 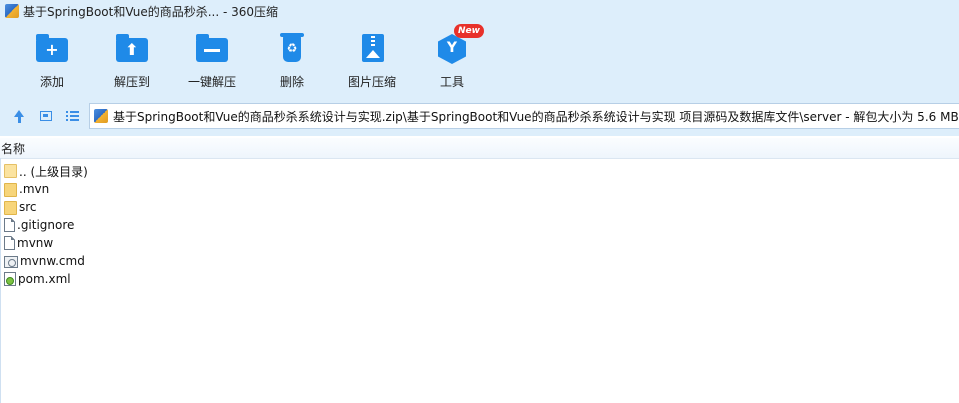 I want to click on image-compress-button: 图片压缩, so click(x=372, y=60).